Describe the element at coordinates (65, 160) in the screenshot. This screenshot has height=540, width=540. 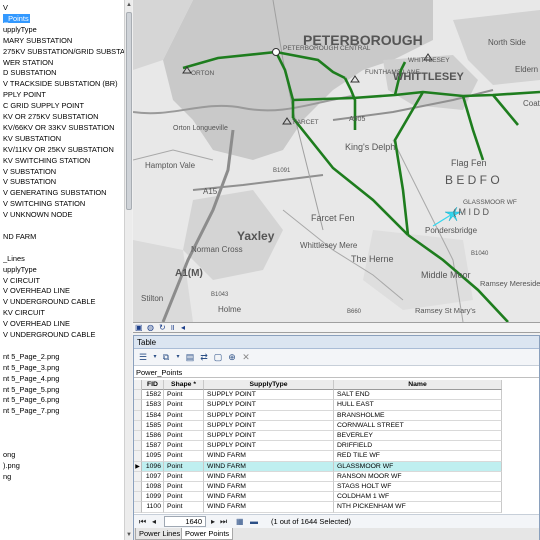
I see `toc-item: KV SWITCHING STATION` at that location.